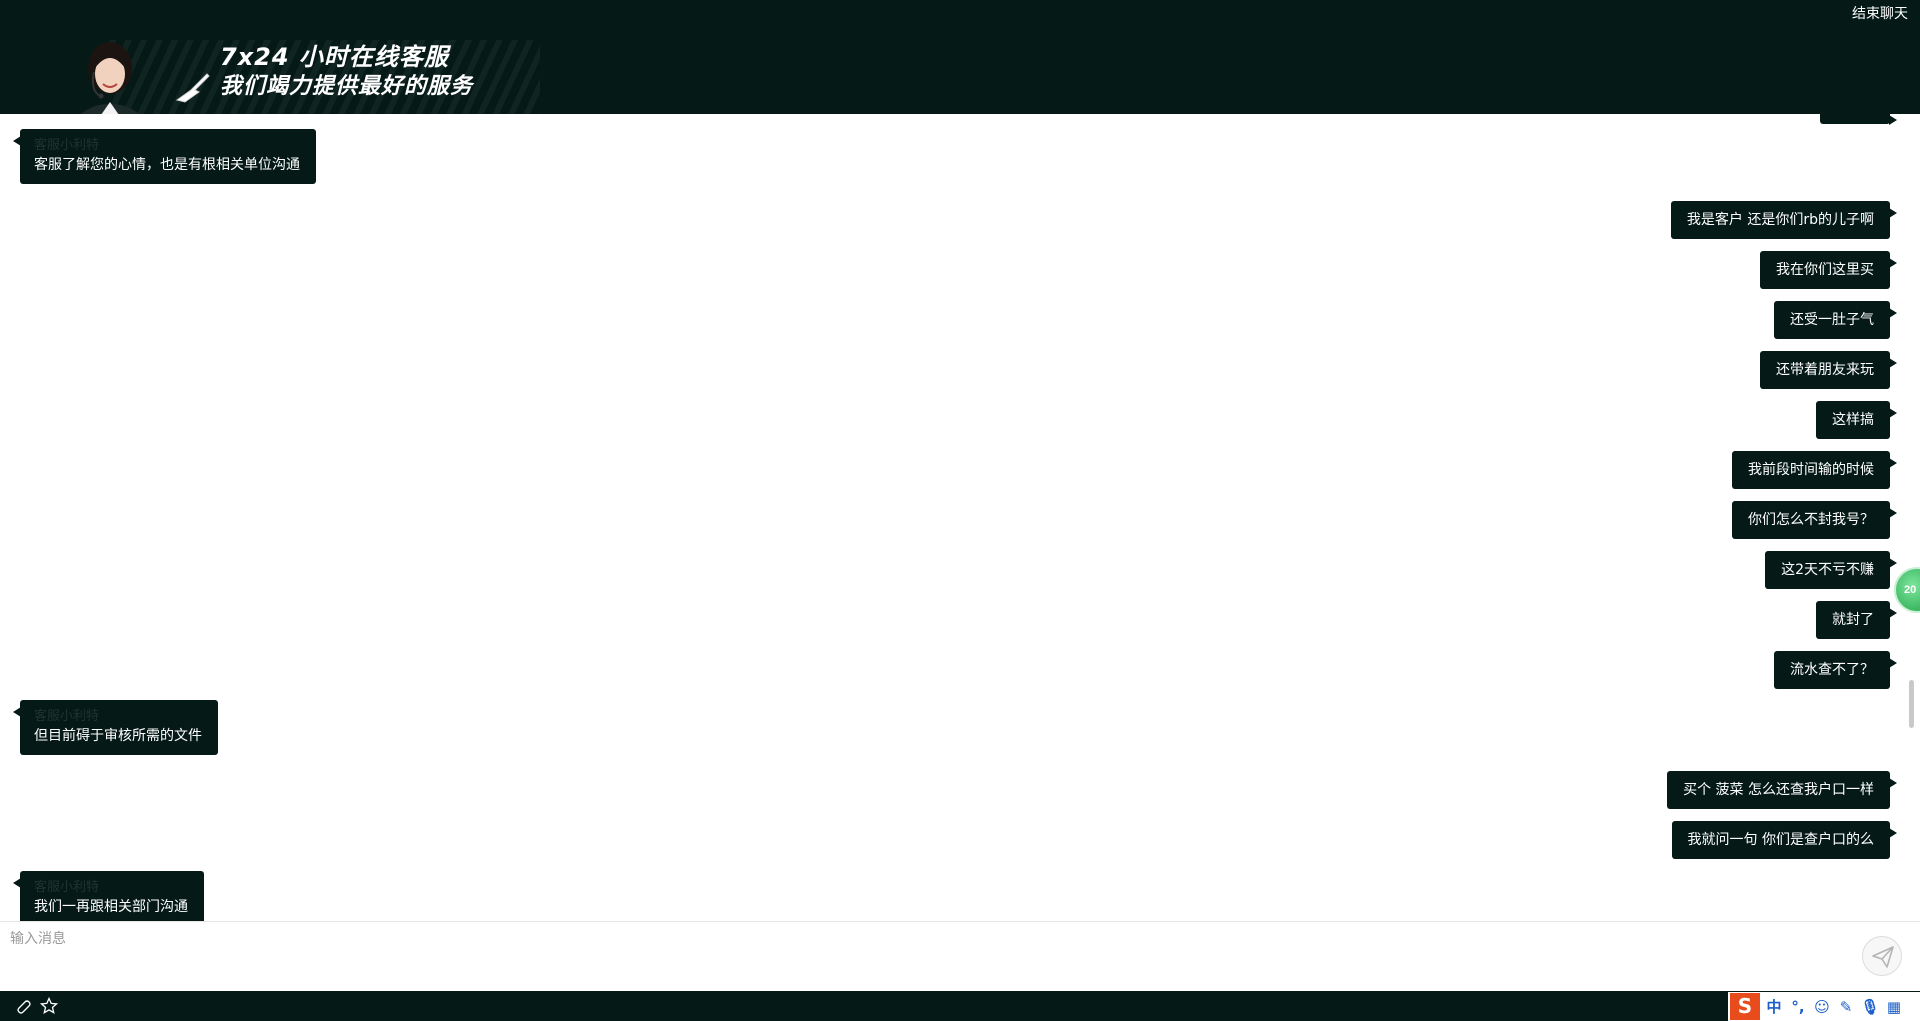  What do you see at coordinates (1780, 840) in the screenshot?
I see `message-text: 我就问一句 你们是查户口的么` at bounding box center [1780, 840].